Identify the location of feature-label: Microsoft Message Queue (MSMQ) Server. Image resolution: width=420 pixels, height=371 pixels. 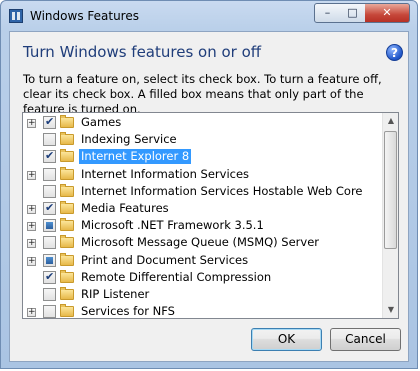
(200, 242).